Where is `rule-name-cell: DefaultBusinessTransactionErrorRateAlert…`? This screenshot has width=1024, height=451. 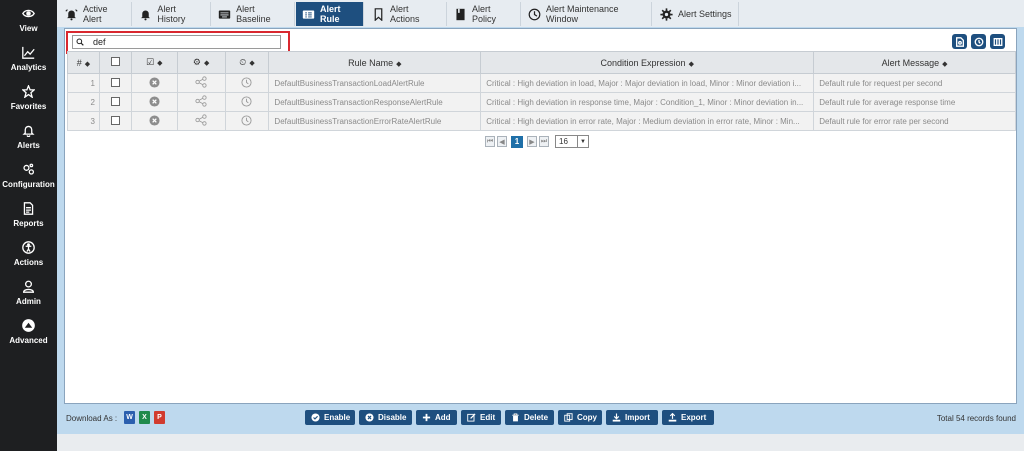
rule-name-cell: DefaultBusinessTransactionErrorRateAlert… is located at coordinates (375, 121).